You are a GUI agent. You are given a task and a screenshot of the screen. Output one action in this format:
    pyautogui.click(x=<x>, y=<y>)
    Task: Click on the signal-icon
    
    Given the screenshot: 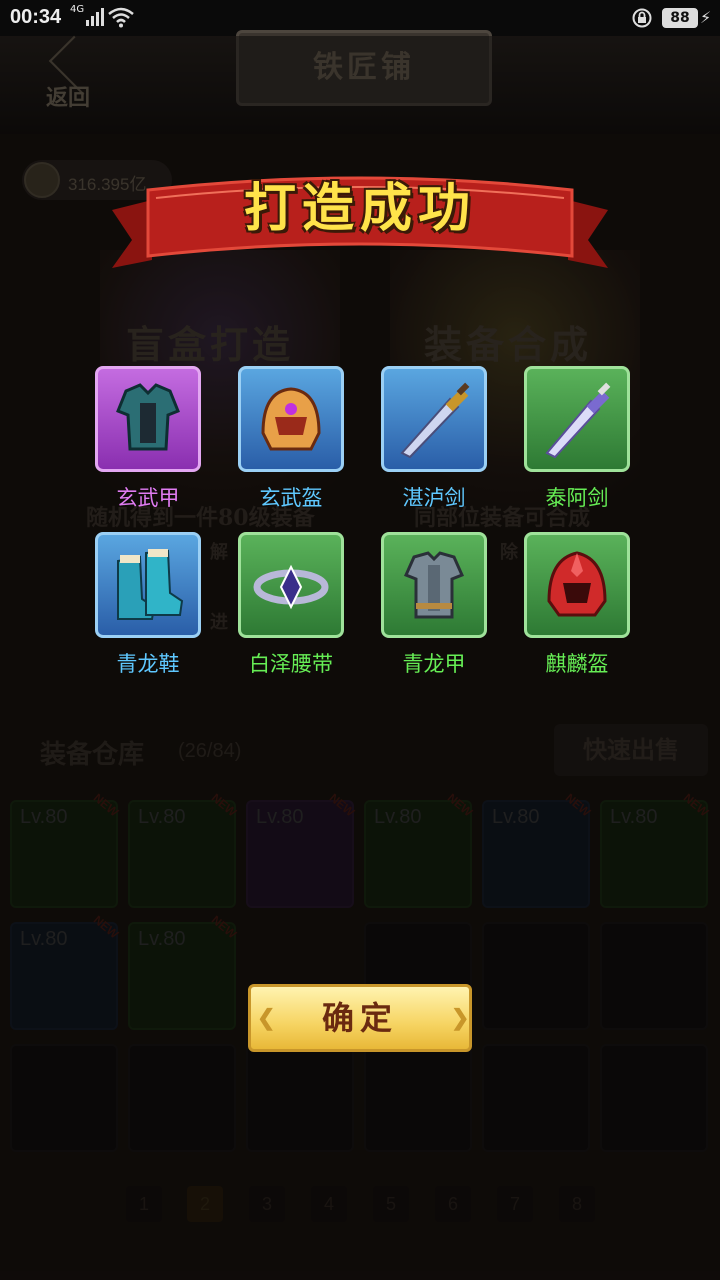 What is the action you would take?
    pyautogui.click(x=95, y=17)
    